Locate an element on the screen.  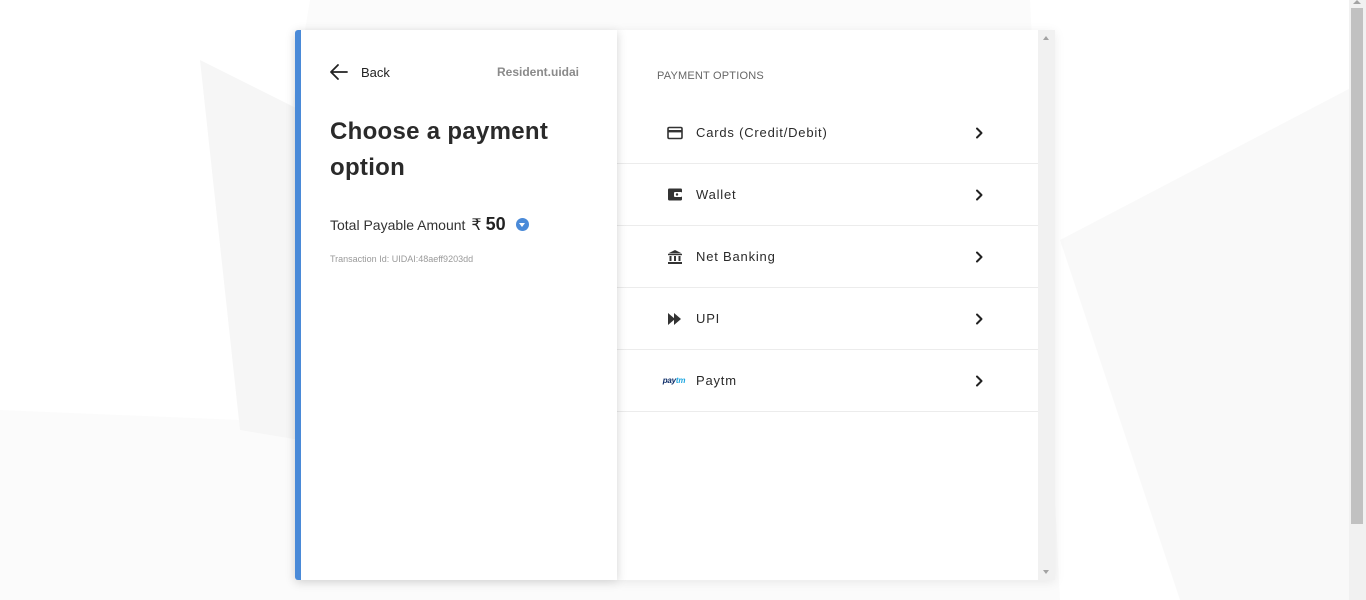
amount-row: Total Payable Amount ₹ 50 is located at coordinates (429, 224).